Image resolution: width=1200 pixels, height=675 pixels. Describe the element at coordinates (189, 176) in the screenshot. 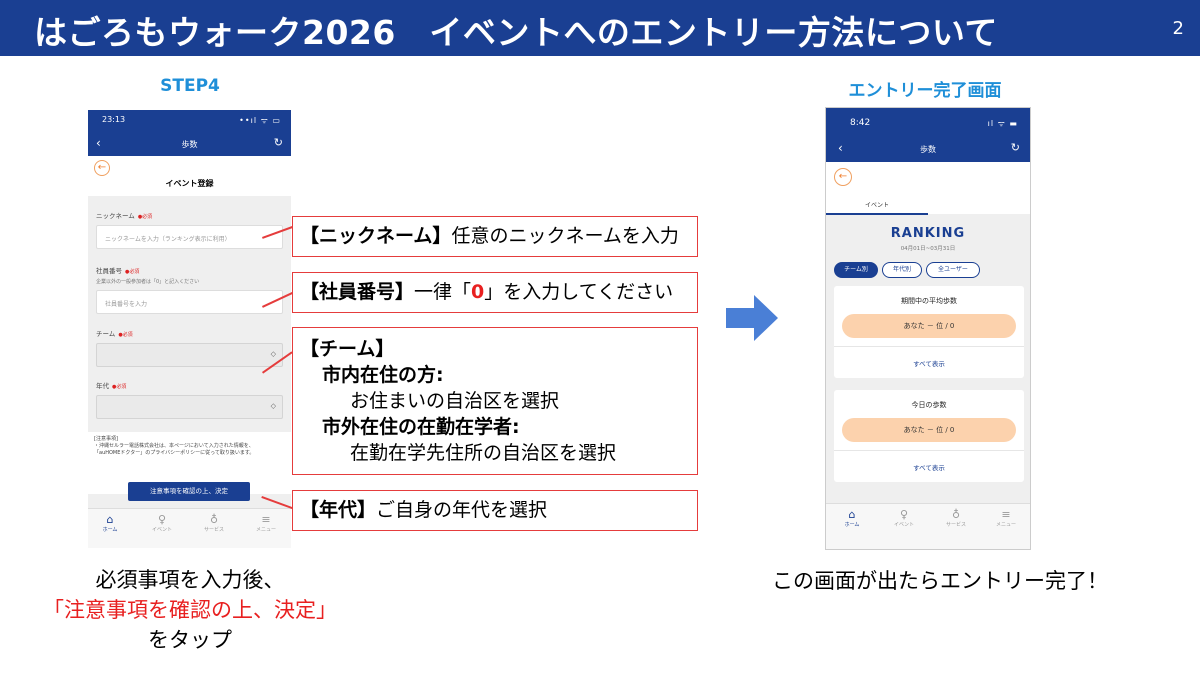

I see `form-header: ← イベント登録` at that location.